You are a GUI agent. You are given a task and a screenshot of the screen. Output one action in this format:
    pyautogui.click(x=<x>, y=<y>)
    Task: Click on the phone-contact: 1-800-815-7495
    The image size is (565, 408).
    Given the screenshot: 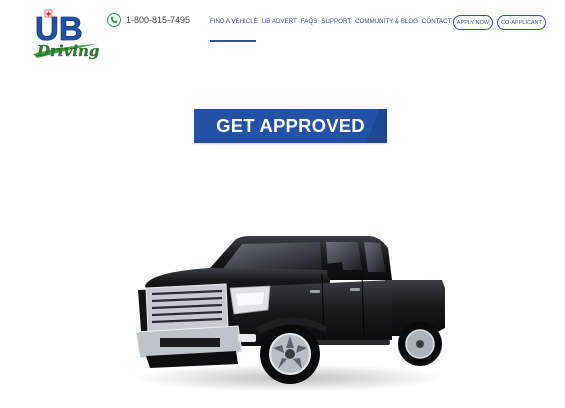 What is the action you would take?
    pyautogui.click(x=148, y=20)
    